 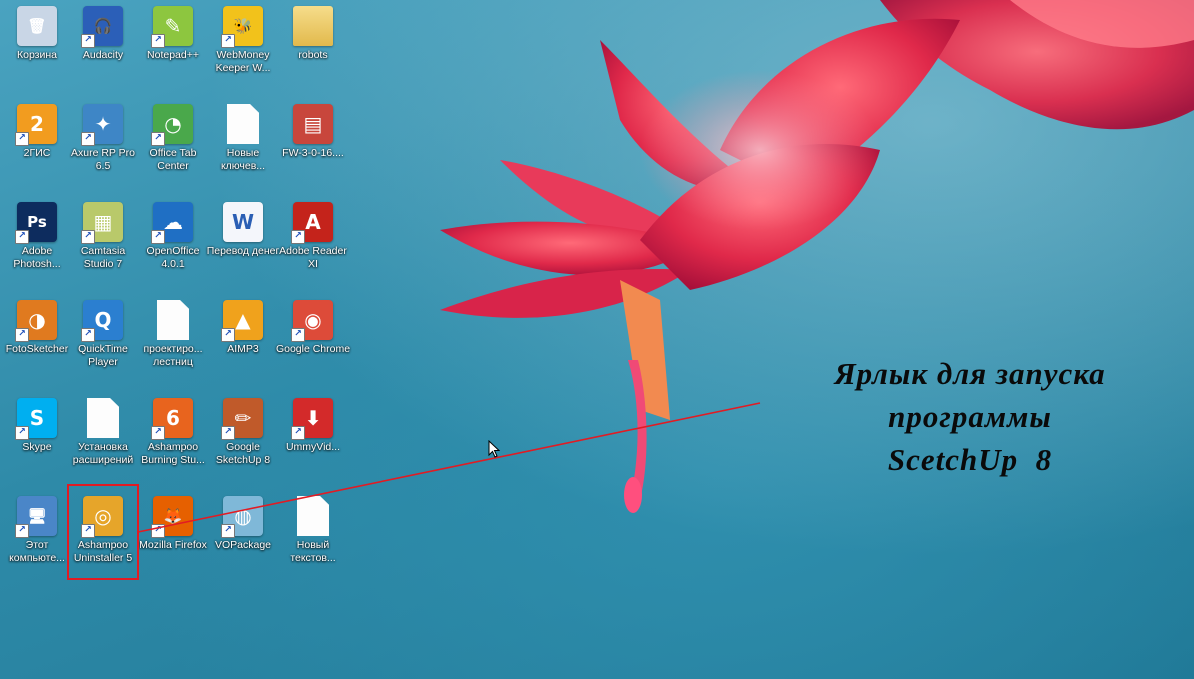 What do you see at coordinates (36, 517) in the screenshot?
I see `this-pc-icon: 🖥 ↗` at bounding box center [36, 517].